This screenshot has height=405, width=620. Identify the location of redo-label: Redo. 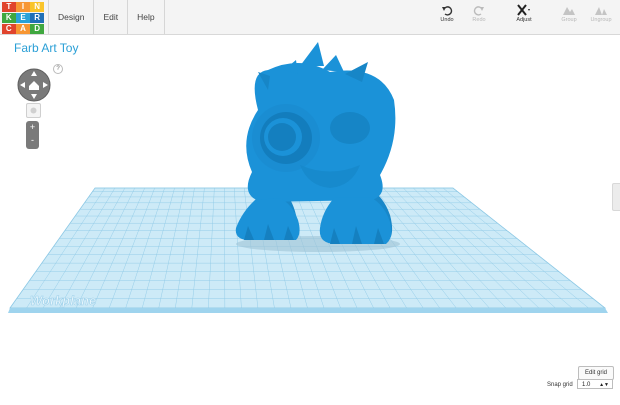
(479, 20).